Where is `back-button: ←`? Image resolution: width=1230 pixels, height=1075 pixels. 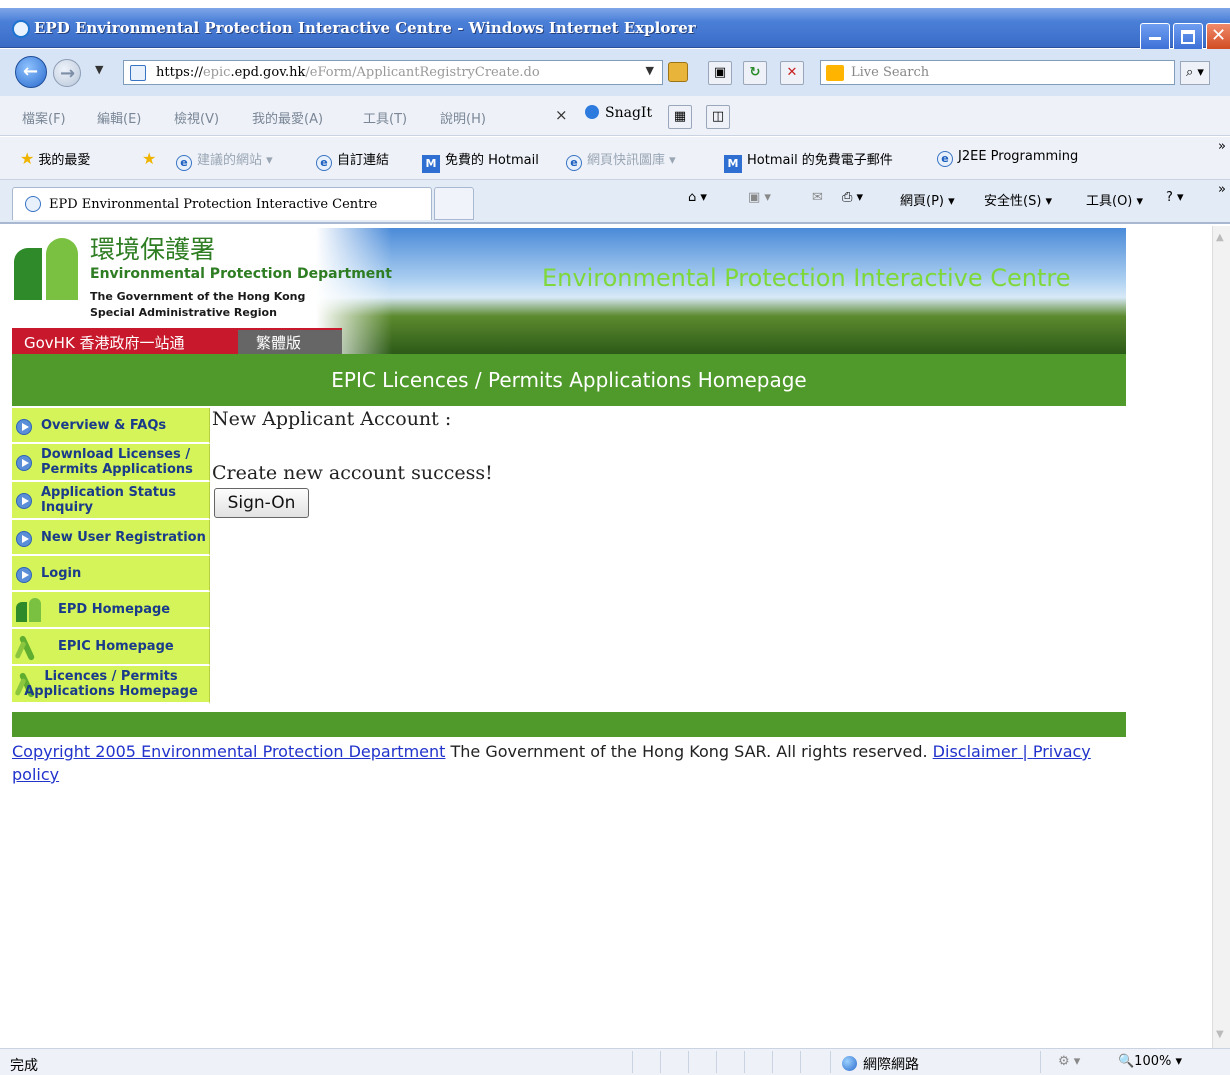
back-button: ← is located at coordinates (31, 72).